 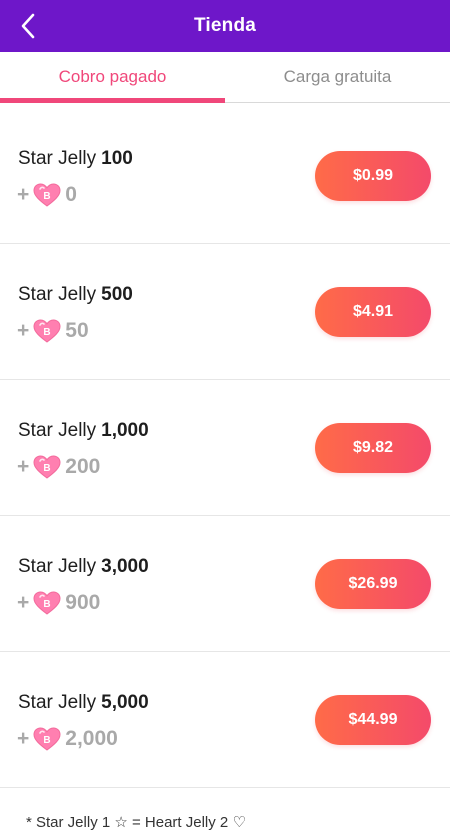 What do you see at coordinates (373, 720) in the screenshot?
I see `buy-button: $44.99` at bounding box center [373, 720].